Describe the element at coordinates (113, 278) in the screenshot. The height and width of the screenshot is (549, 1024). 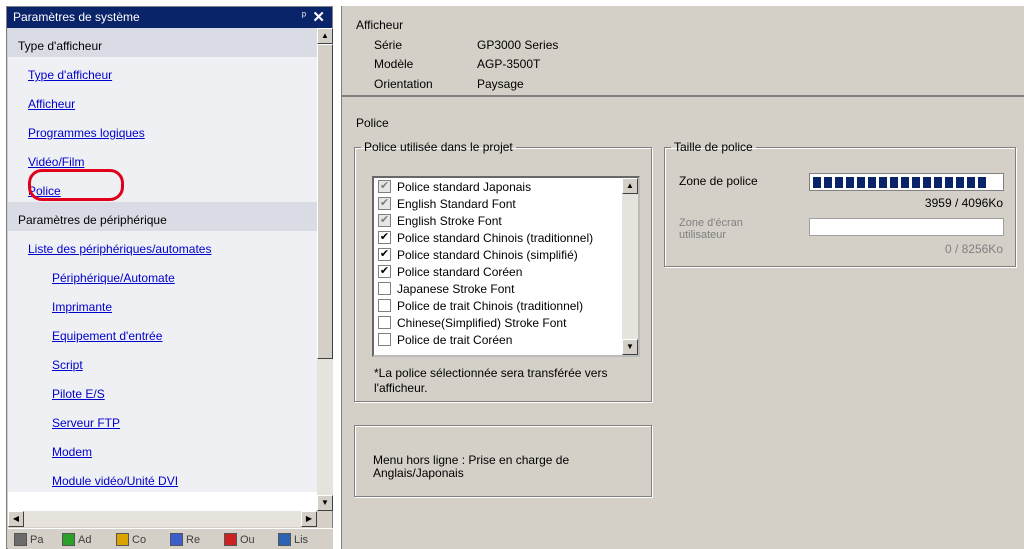
I see `tree-link-label: Périphérique/Automate` at that location.